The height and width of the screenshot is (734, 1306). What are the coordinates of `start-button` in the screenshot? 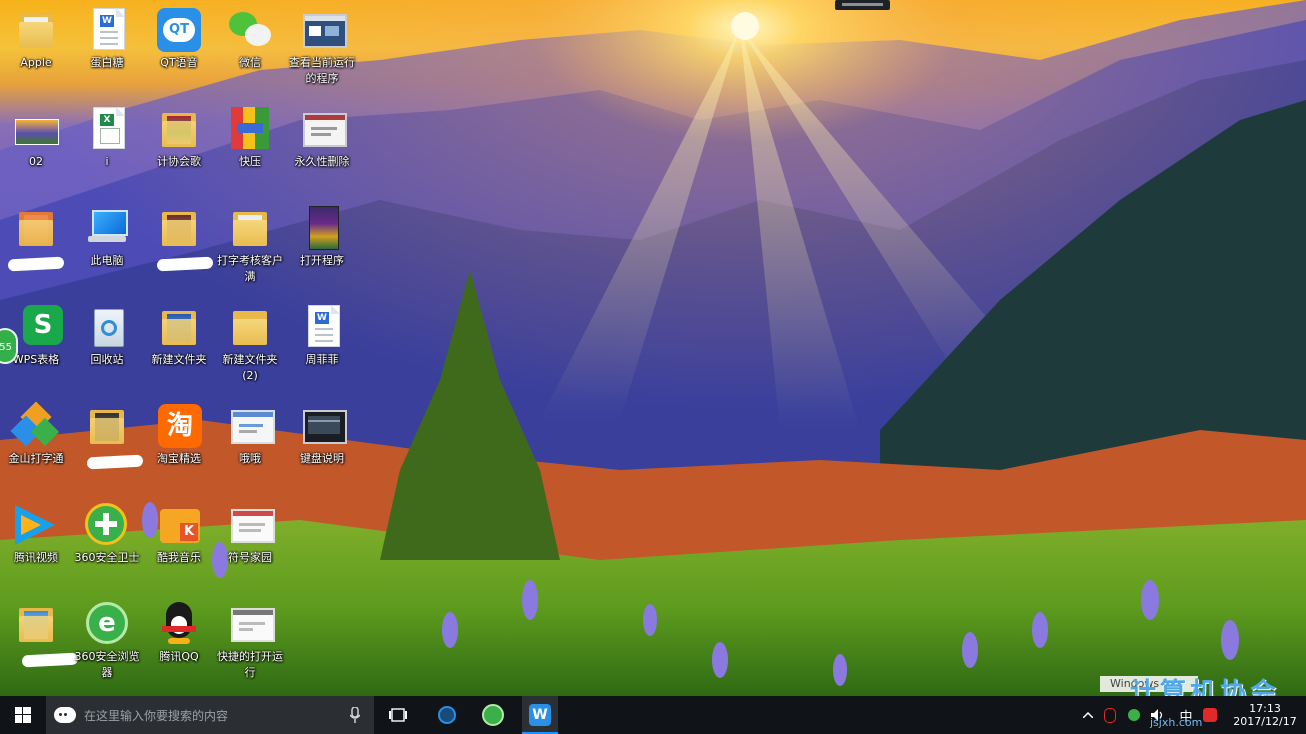 It's located at (23, 715).